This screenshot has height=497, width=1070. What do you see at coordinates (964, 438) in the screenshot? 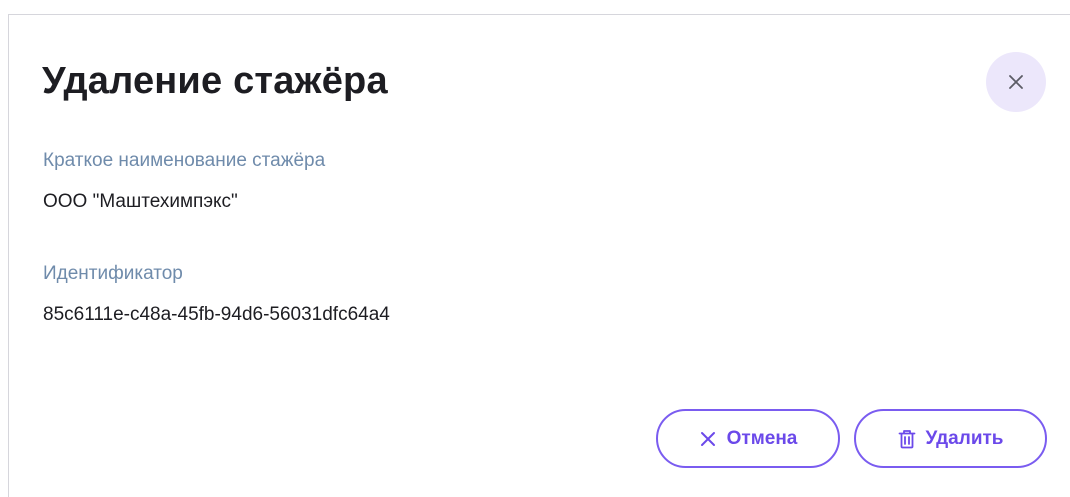
I see `delete-button-label: Удалить` at bounding box center [964, 438].